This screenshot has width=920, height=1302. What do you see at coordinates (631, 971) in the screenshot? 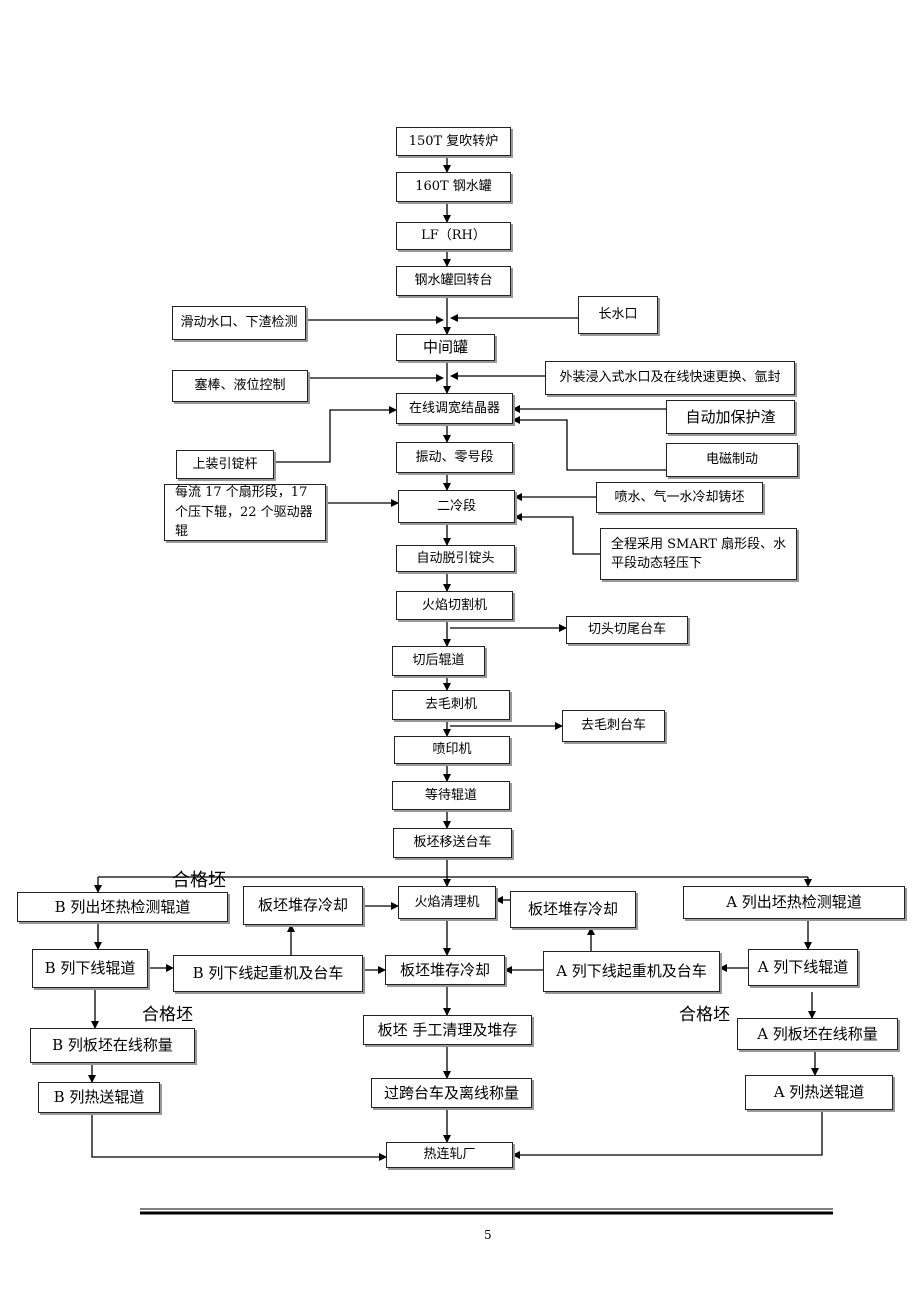
I see `node-a-crane: A 列下线起重机及台车` at bounding box center [631, 971].